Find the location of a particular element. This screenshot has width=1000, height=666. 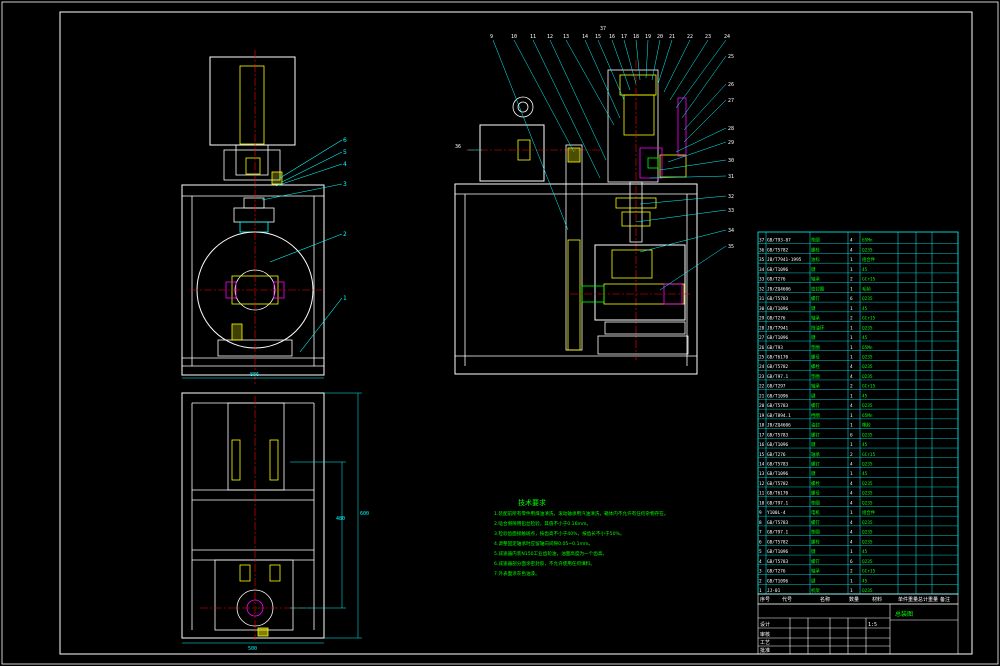

parts-cell: 6 is located at coordinates (851, 299).